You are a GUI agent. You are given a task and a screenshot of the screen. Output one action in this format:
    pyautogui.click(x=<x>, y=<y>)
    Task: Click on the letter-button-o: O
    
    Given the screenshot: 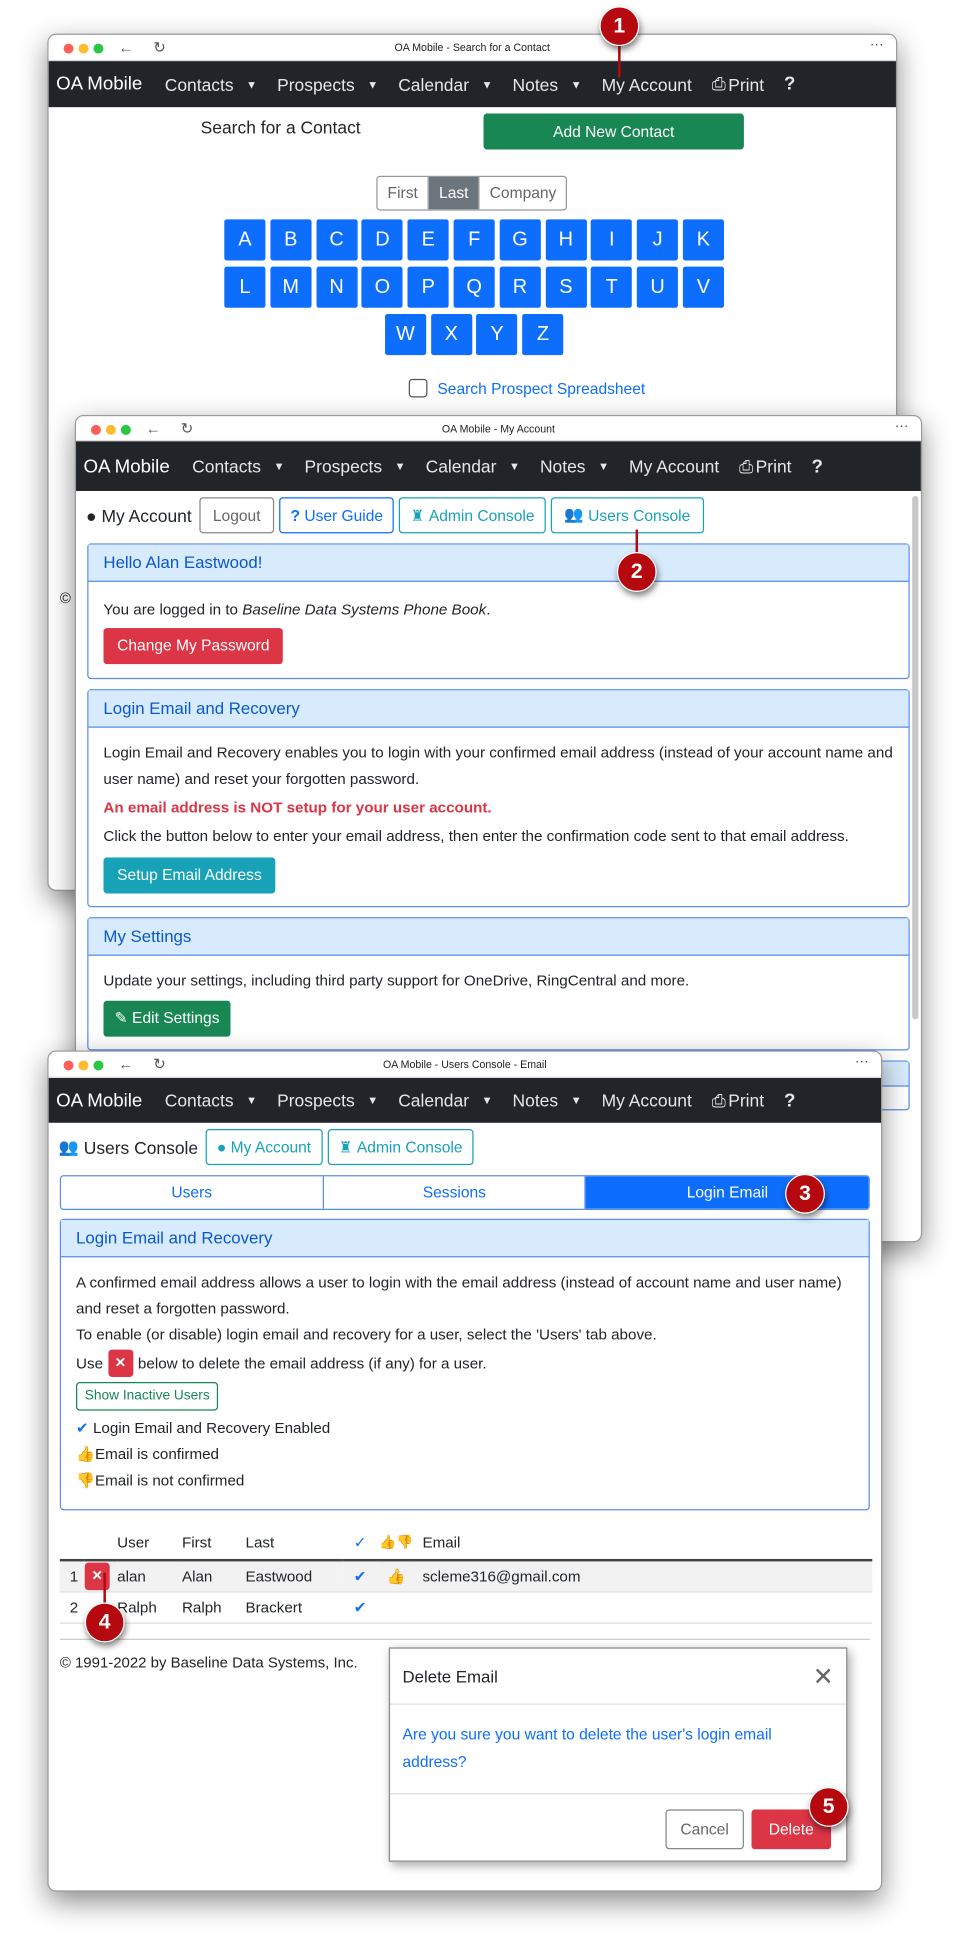 What is the action you would take?
    pyautogui.click(x=382, y=287)
    